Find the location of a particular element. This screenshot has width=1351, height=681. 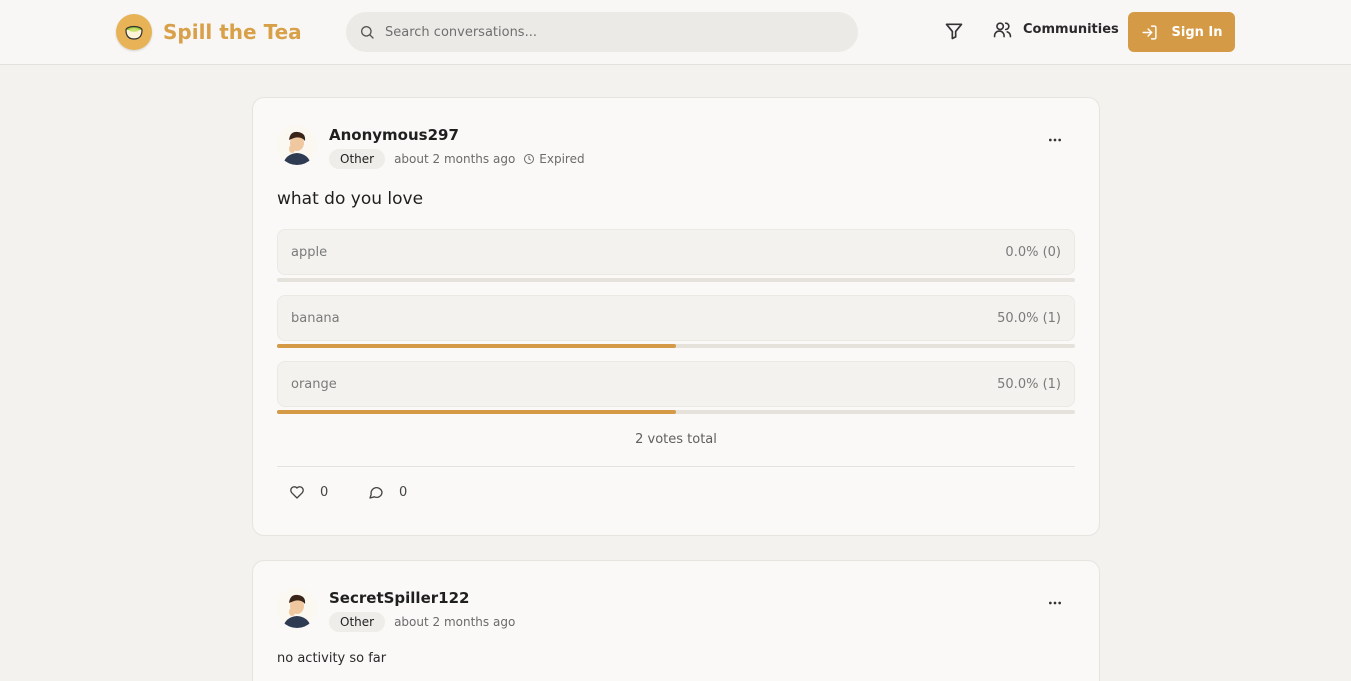

comment-button: 0 is located at coordinates (387, 492).